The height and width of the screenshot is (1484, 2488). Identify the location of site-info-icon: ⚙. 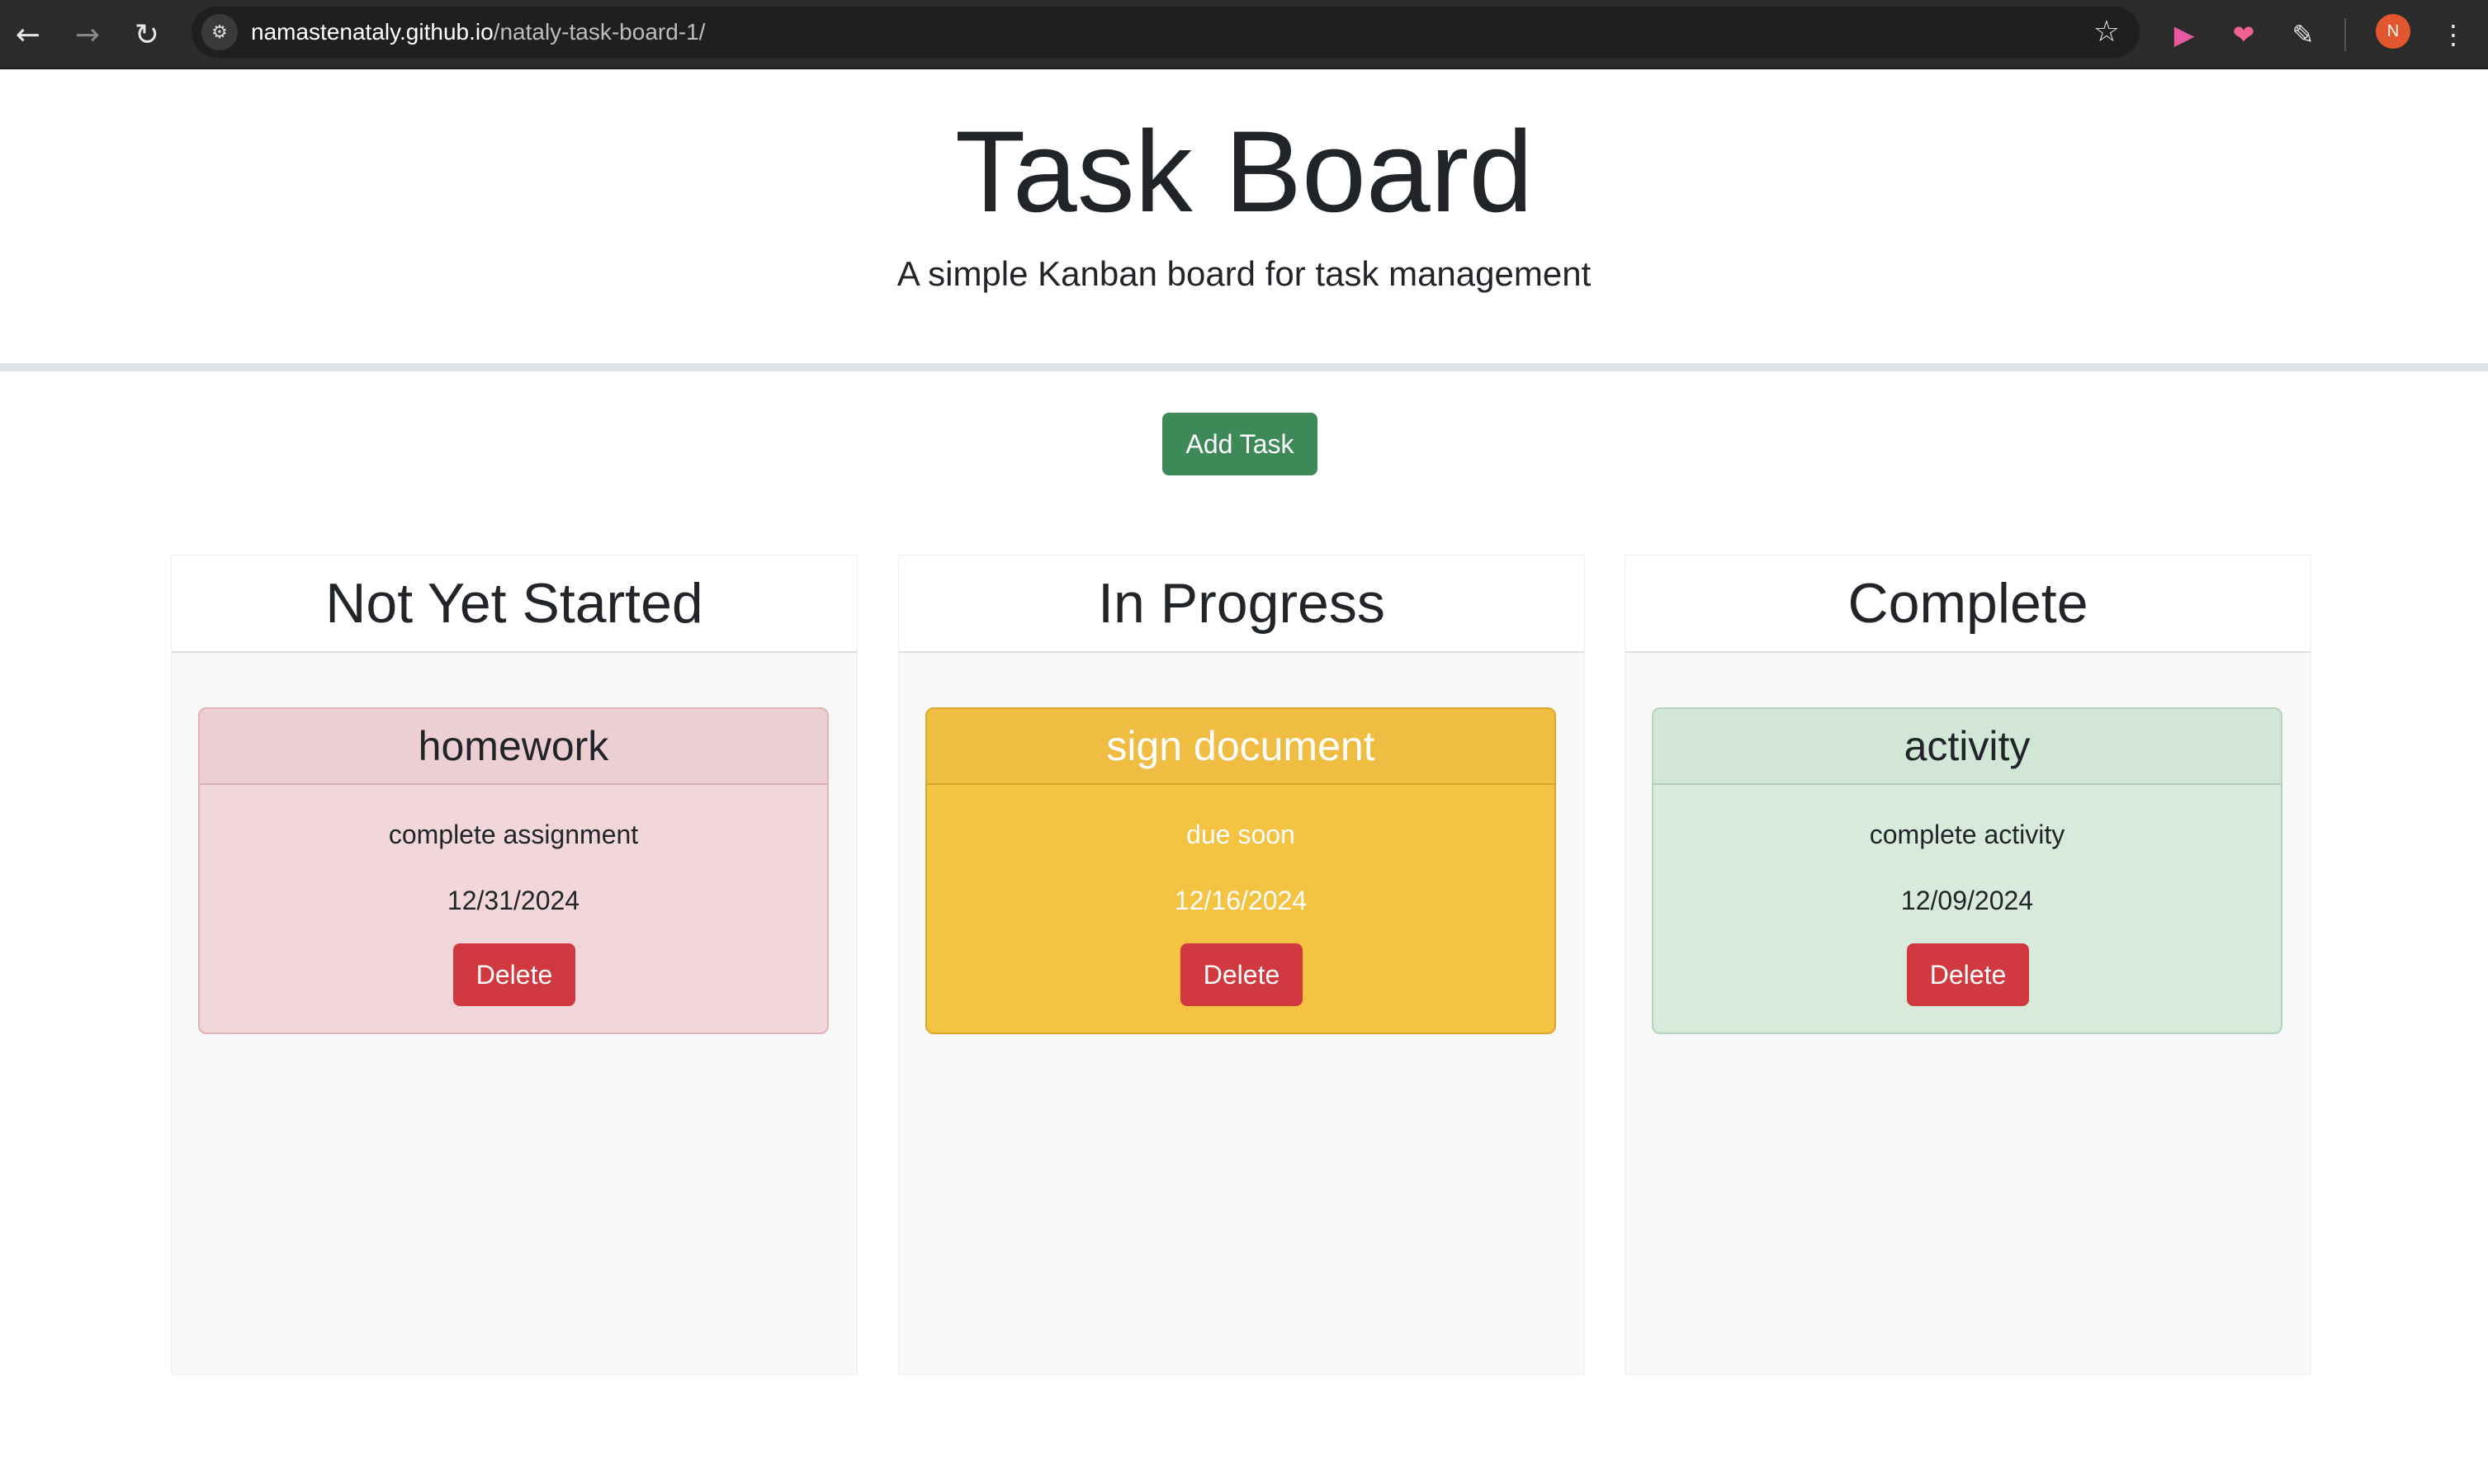
(219, 32).